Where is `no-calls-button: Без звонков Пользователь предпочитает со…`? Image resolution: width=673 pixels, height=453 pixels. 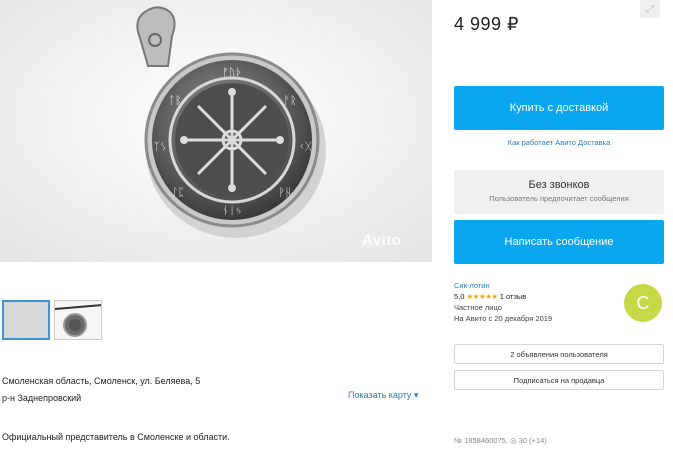 no-calls-button: Без звонков Пользователь предпочитает со… is located at coordinates (559, 192).